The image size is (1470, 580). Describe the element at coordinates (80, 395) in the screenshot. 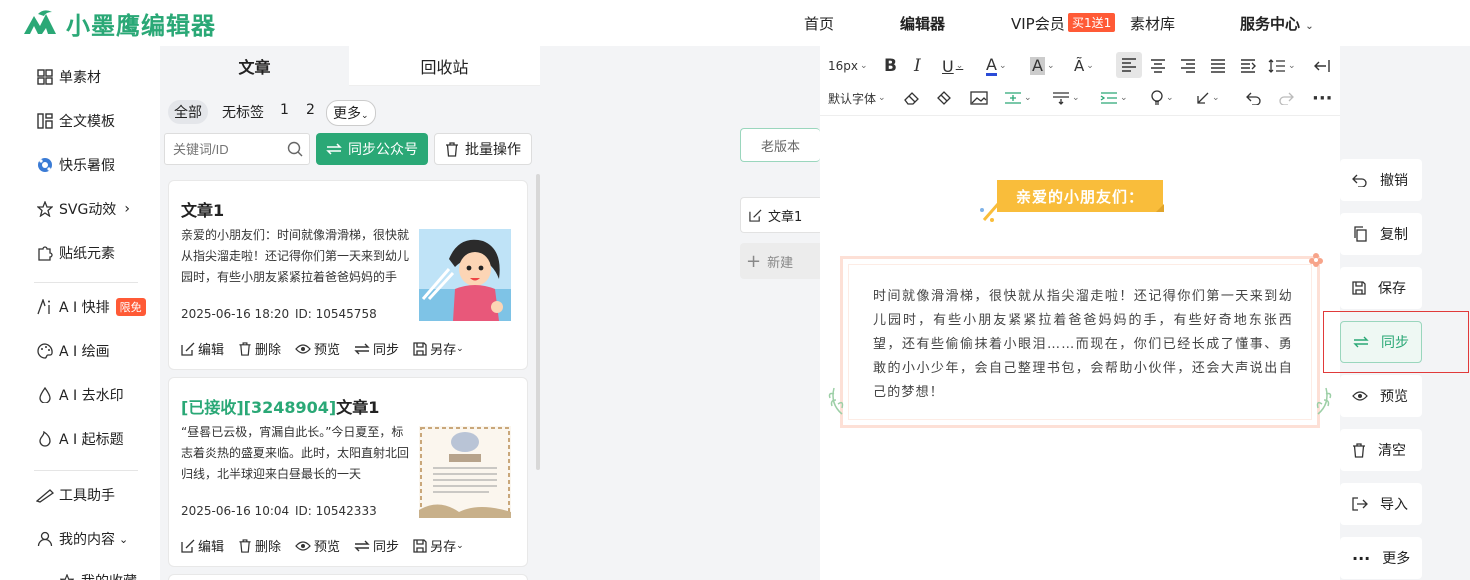

I see `sidebar-item-ai-watermark: A I 去水印` at that location.